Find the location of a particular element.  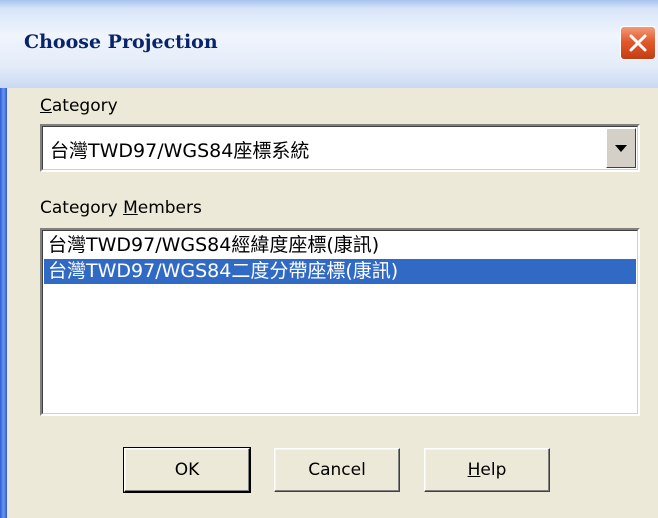

close-icon is located at coordinates (638, 43).